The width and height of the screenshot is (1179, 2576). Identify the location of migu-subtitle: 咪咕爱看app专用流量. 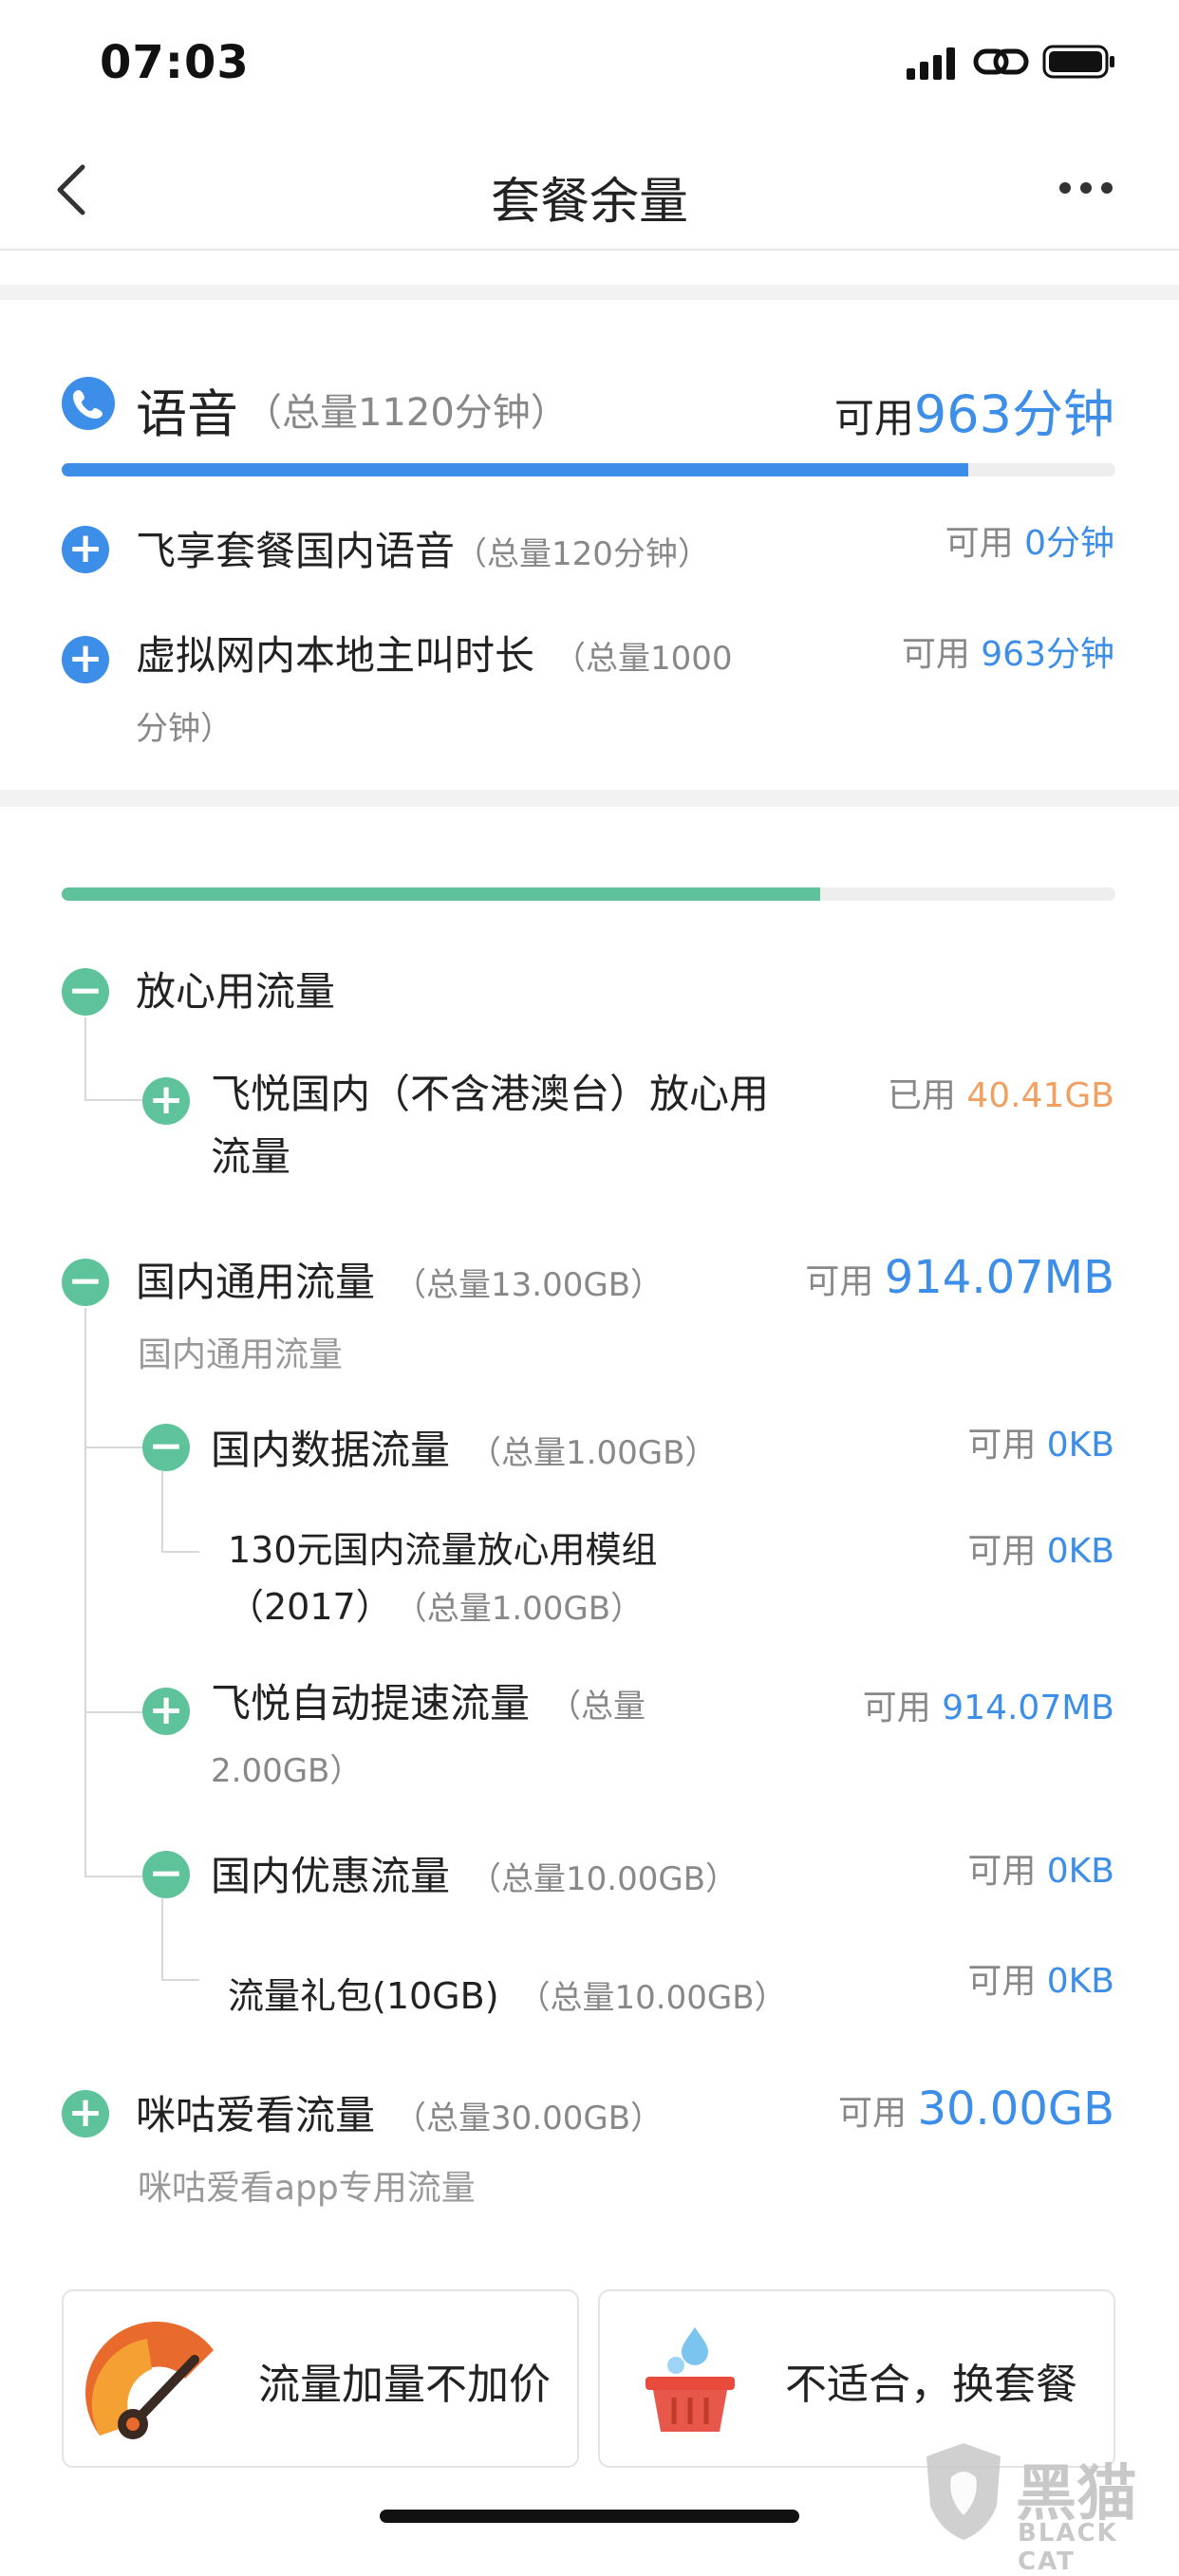
(307, 2188).